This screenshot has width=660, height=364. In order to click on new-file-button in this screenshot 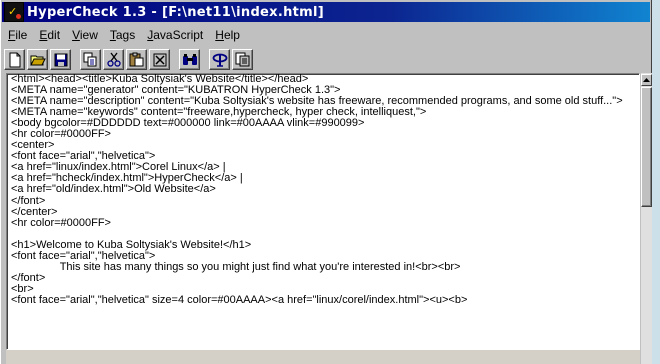, I will do `click(14, 59)`.